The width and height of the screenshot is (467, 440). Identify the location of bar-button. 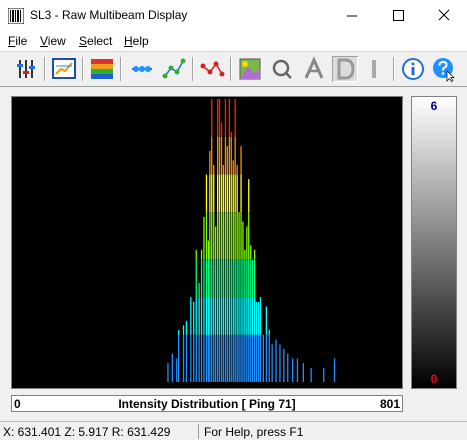
(374, 69).